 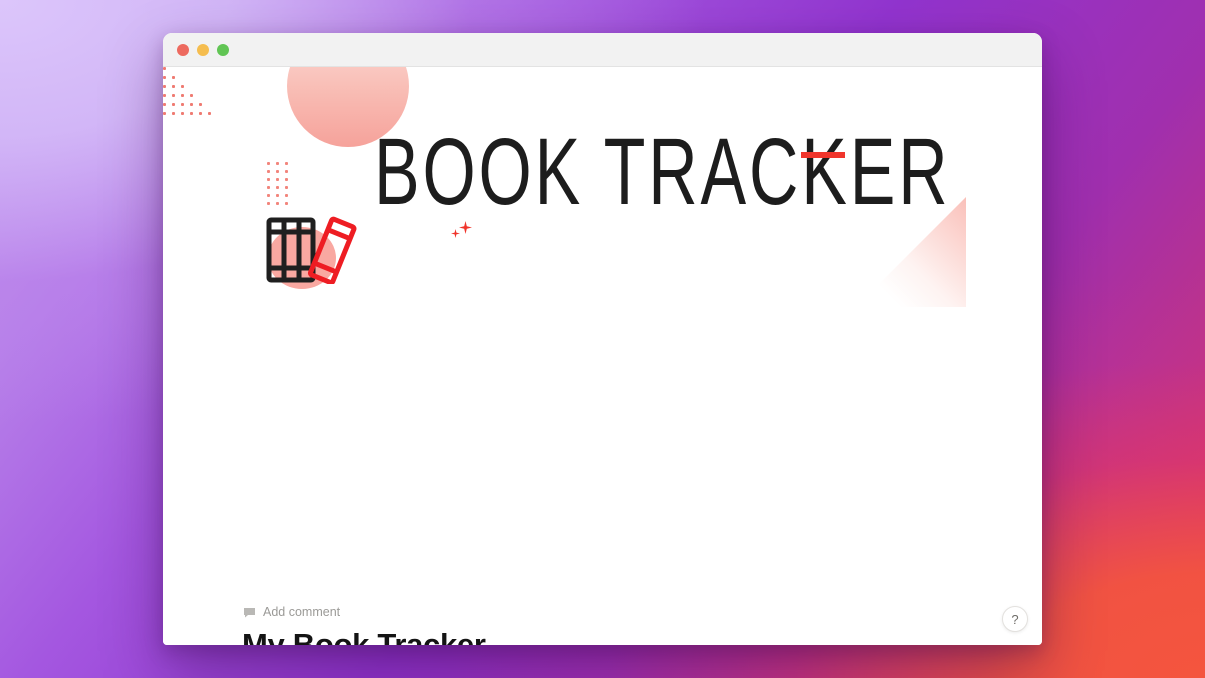 What do you see at coordinates (455, 233) in the screenshot?
I see `sparkle-icon` at bounding box center [455, 233].